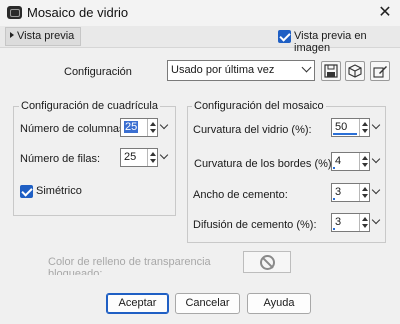  What do you see at coordinates (264, 164) in the screenshot?
I see `edge-curvature-label: Curvatura de los bordes (%):` at bounding box center [264, 164].